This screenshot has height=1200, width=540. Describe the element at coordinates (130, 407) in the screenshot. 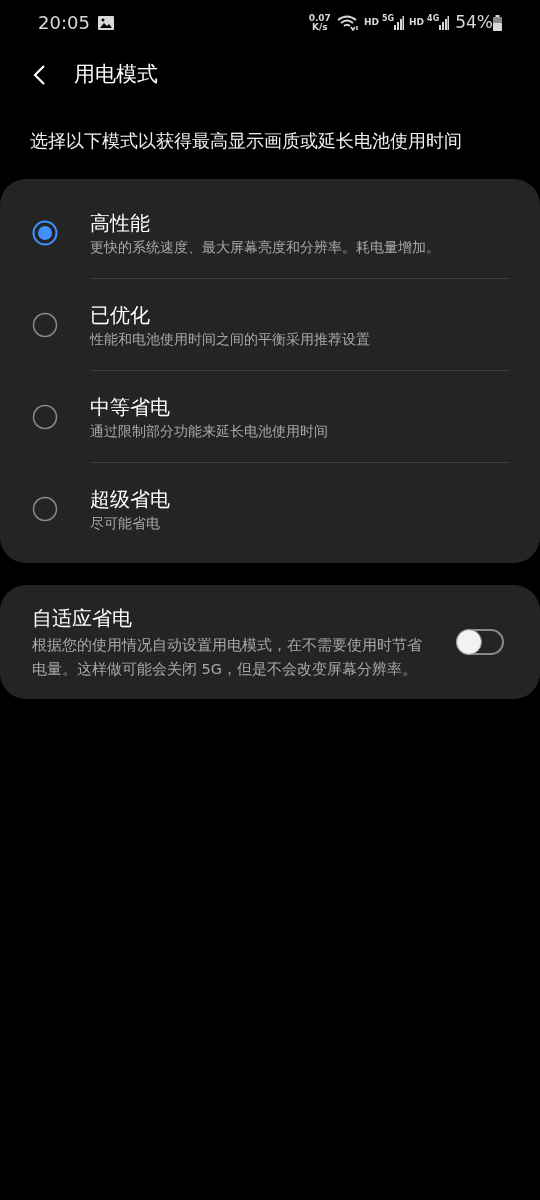

I see `mode-title: 中等省电` at that location.